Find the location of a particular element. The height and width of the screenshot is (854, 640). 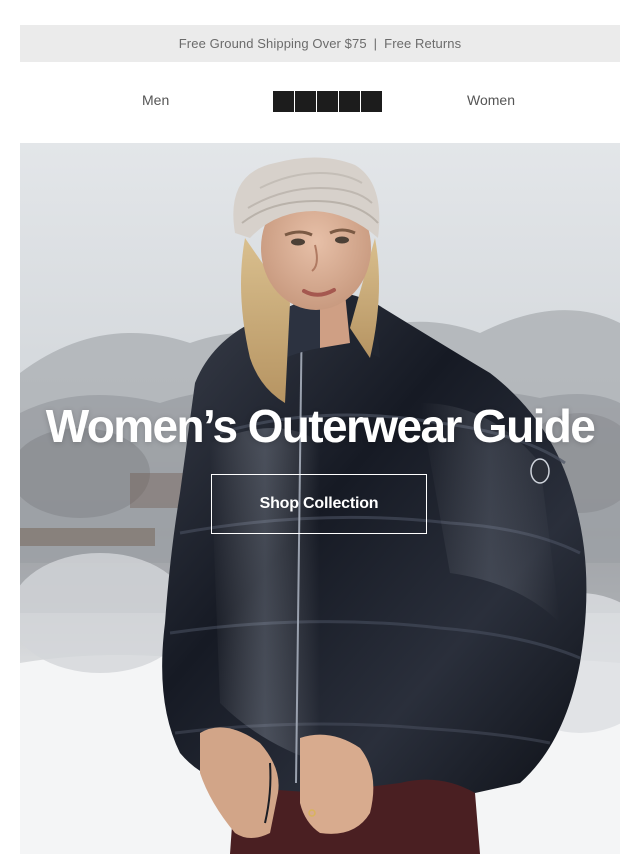

nav-link-women: Women is located at coordinates (491, 100).